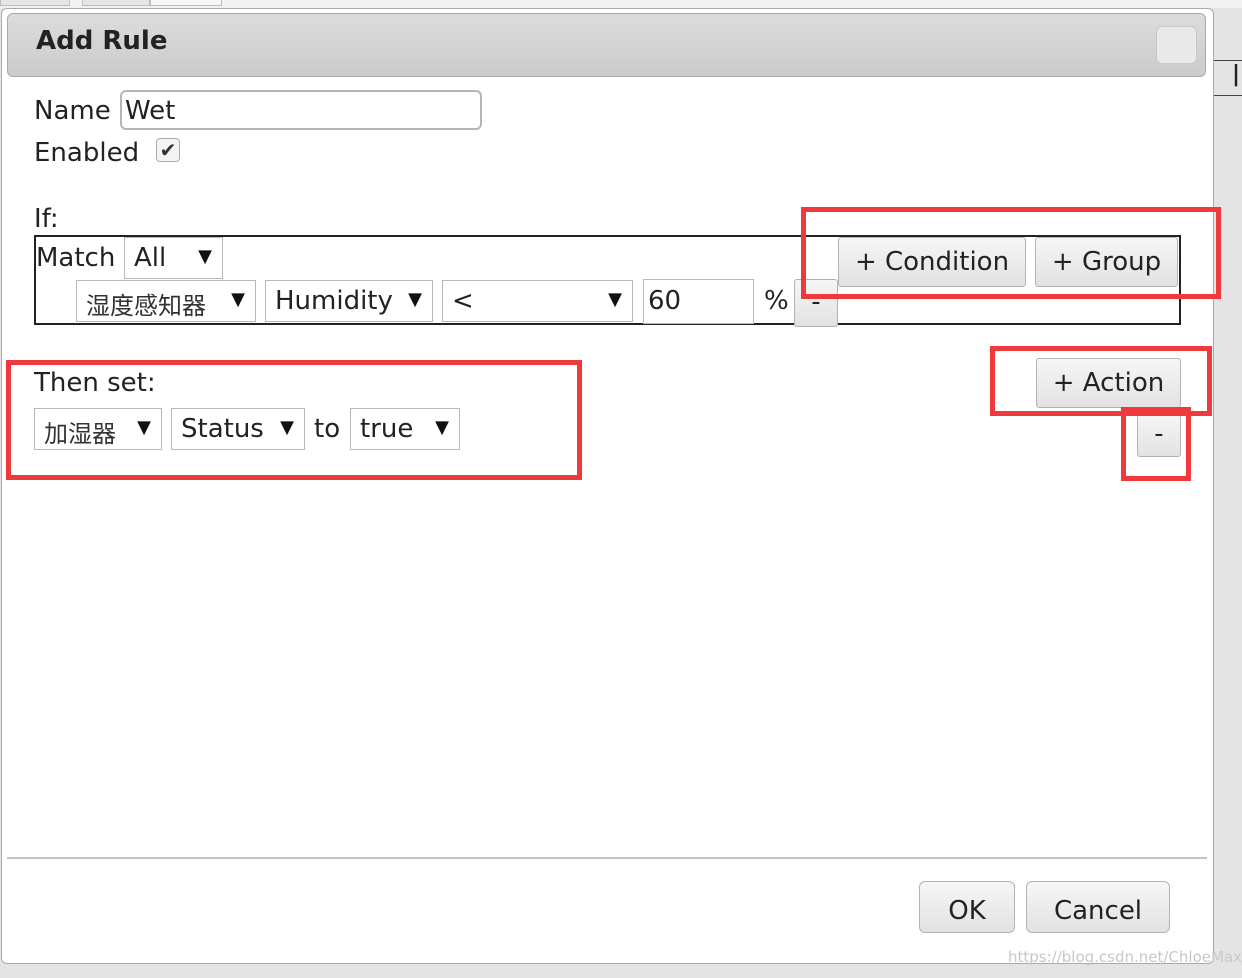 This screenshot has width=1242, height=978. I want to click on condition-unit-label: %, so click(776, 301).